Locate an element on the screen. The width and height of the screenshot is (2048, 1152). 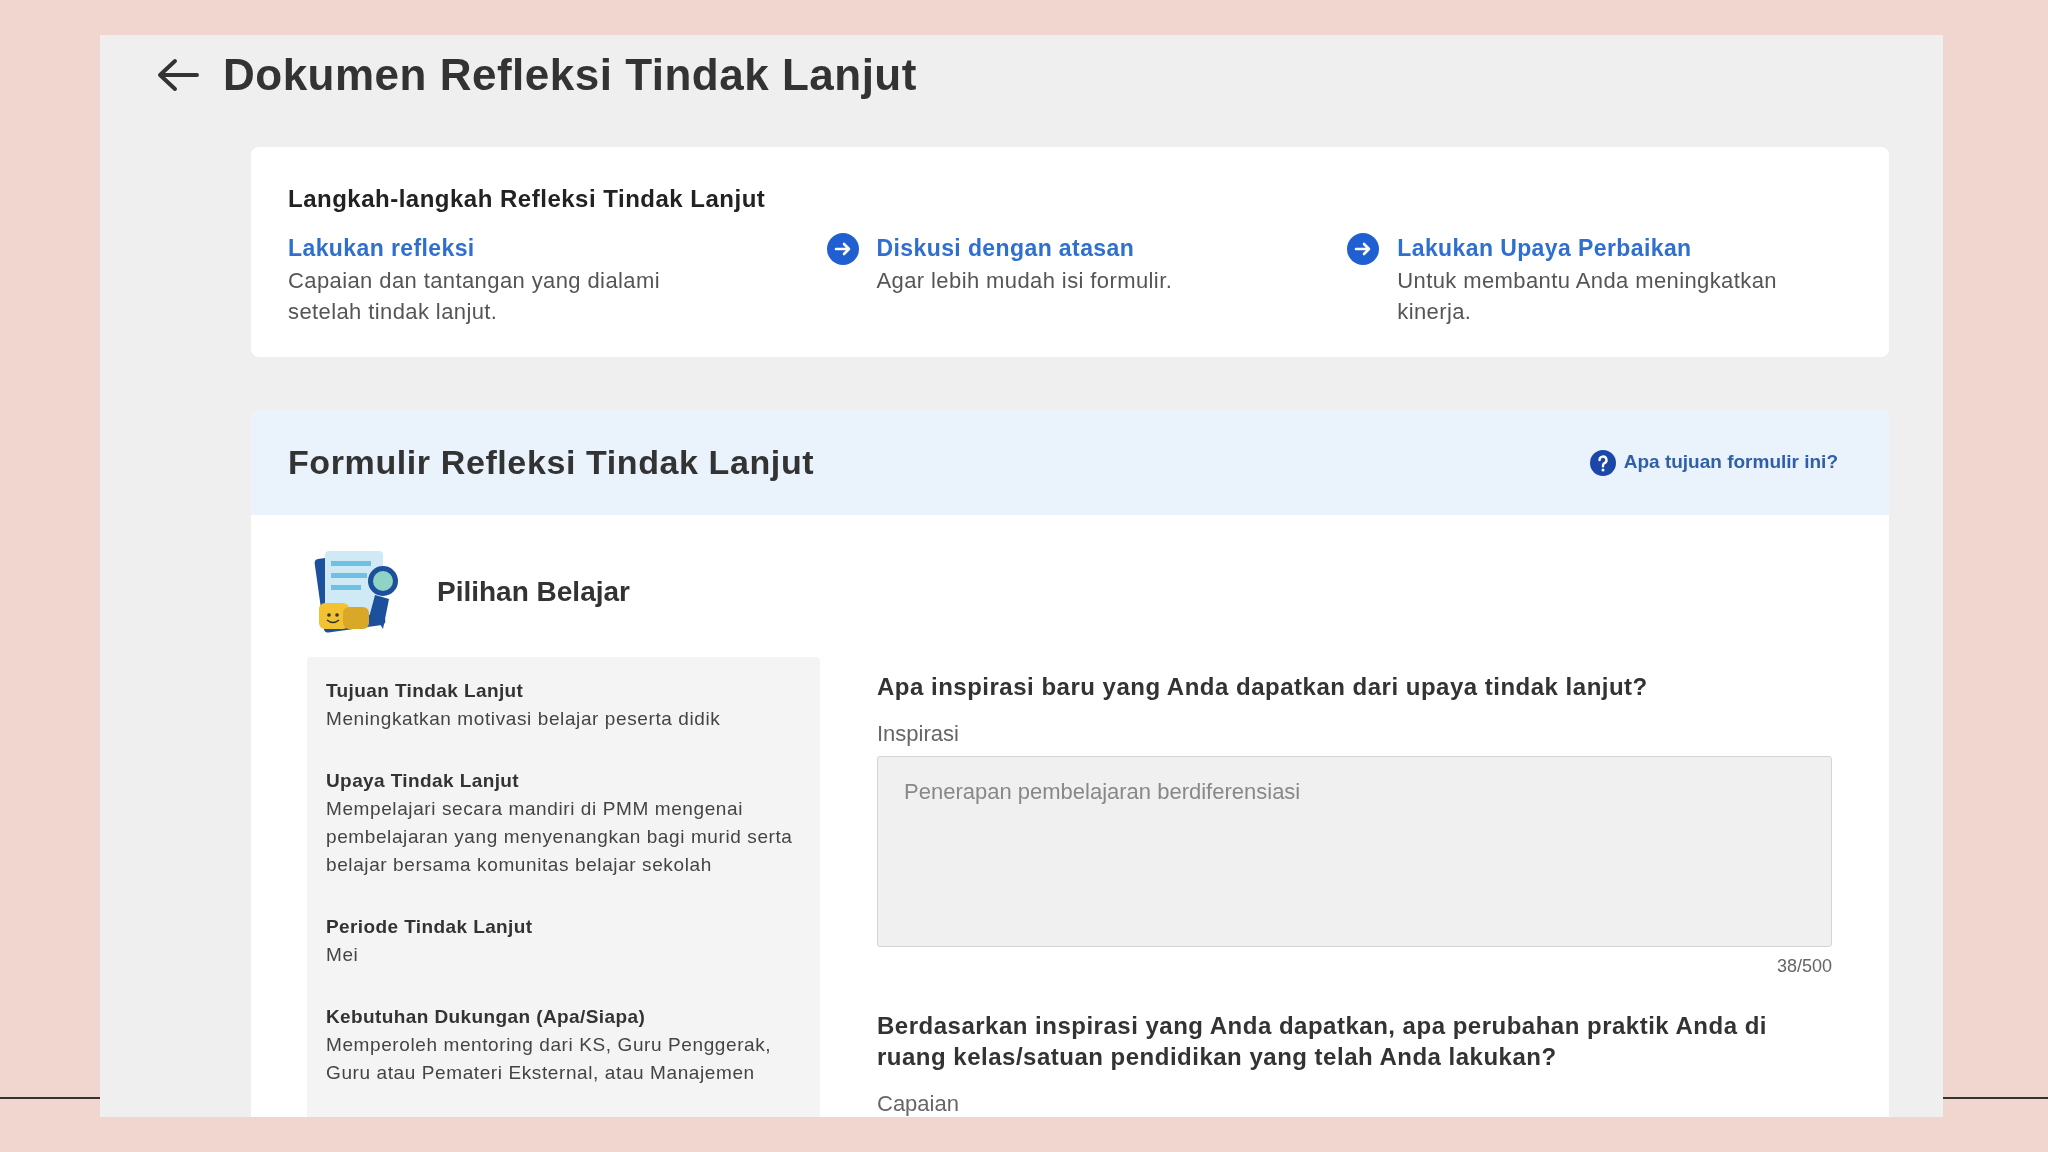
summary-label: Kebutuhan Dukungan (Apa/Siapa) is located at coordinates (486, 1017).